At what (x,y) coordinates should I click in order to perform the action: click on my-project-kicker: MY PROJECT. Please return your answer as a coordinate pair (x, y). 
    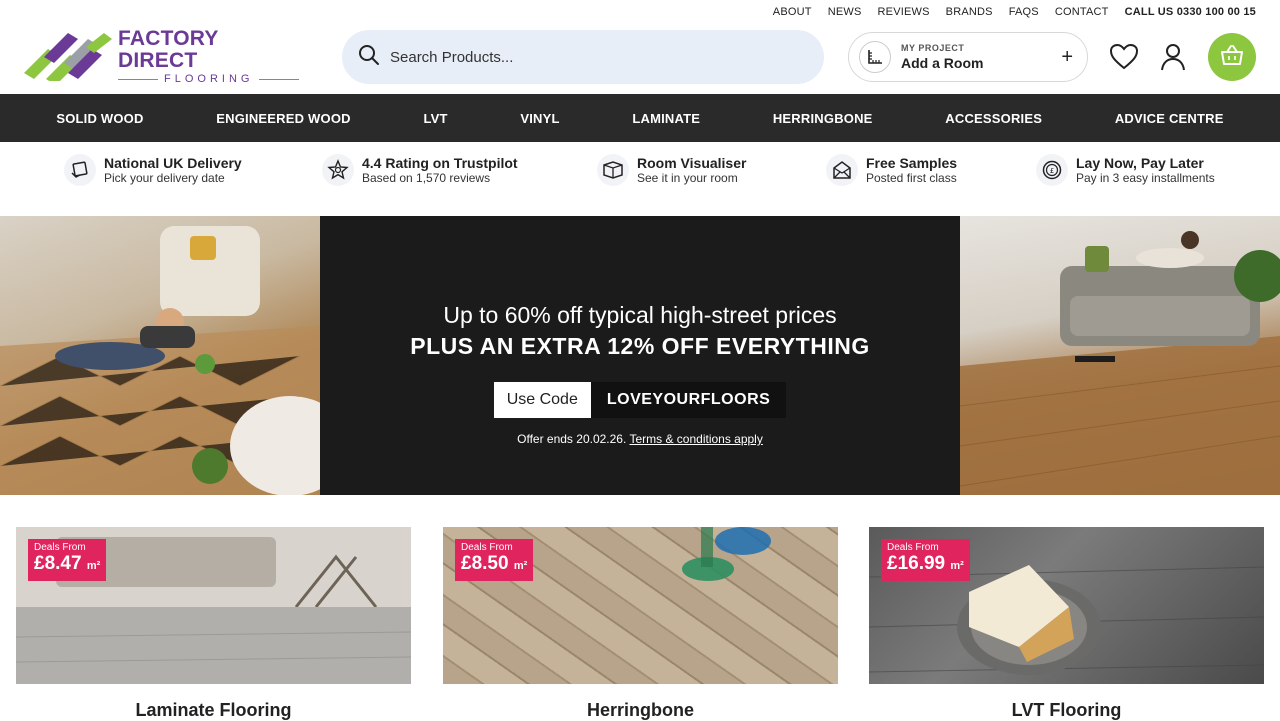
    Looking at the image, I should click on (933, 48).